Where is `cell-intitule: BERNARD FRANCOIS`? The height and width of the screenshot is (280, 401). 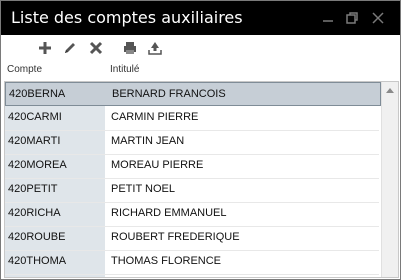 cell-intitule: BERNARD FRANCOIS is located at coordinates (169, 94).